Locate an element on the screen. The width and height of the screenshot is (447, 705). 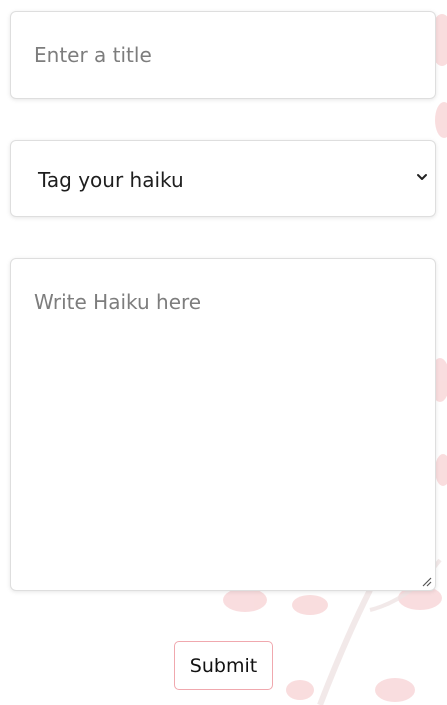
submit-button: Submit is located at coordinates (223, 665).